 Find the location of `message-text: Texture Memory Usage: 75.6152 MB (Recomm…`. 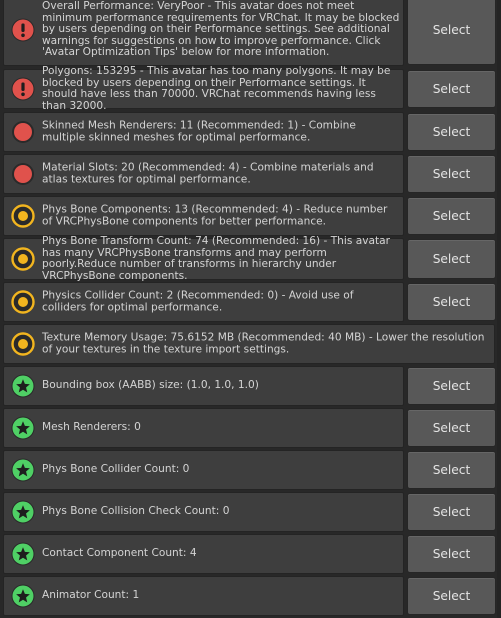

message-text: Texture Memory Usage: 75.6152 MB (Recomm… is located at coordinates (263, 343).